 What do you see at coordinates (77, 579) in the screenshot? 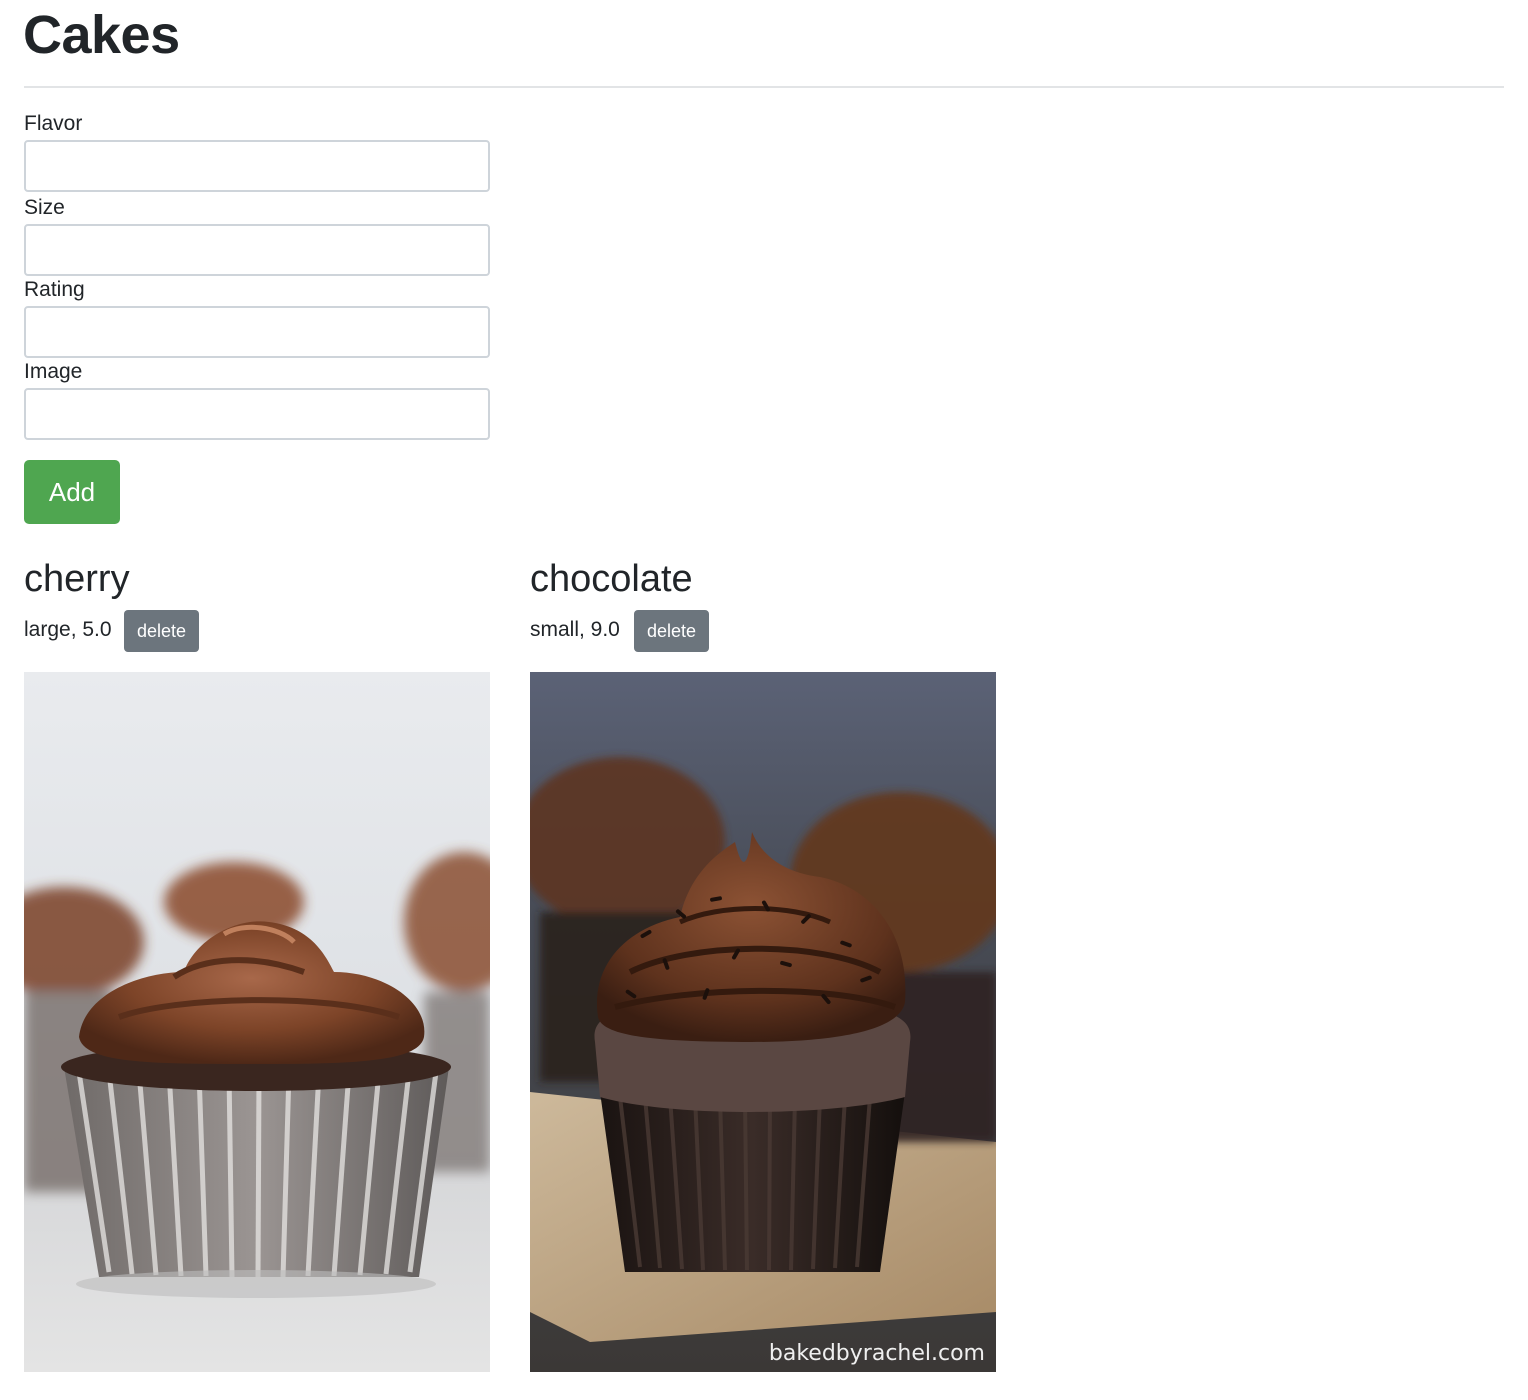
I see `cake-flavor: cherry` at bounding box center [77, 579].